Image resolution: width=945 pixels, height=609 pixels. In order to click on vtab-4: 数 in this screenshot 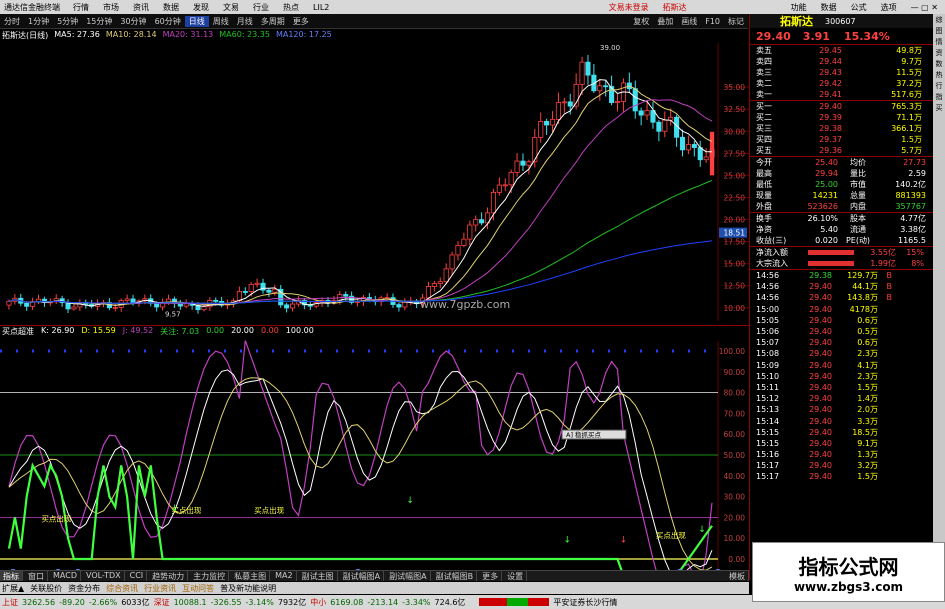, I will do `click(939, 63)`.